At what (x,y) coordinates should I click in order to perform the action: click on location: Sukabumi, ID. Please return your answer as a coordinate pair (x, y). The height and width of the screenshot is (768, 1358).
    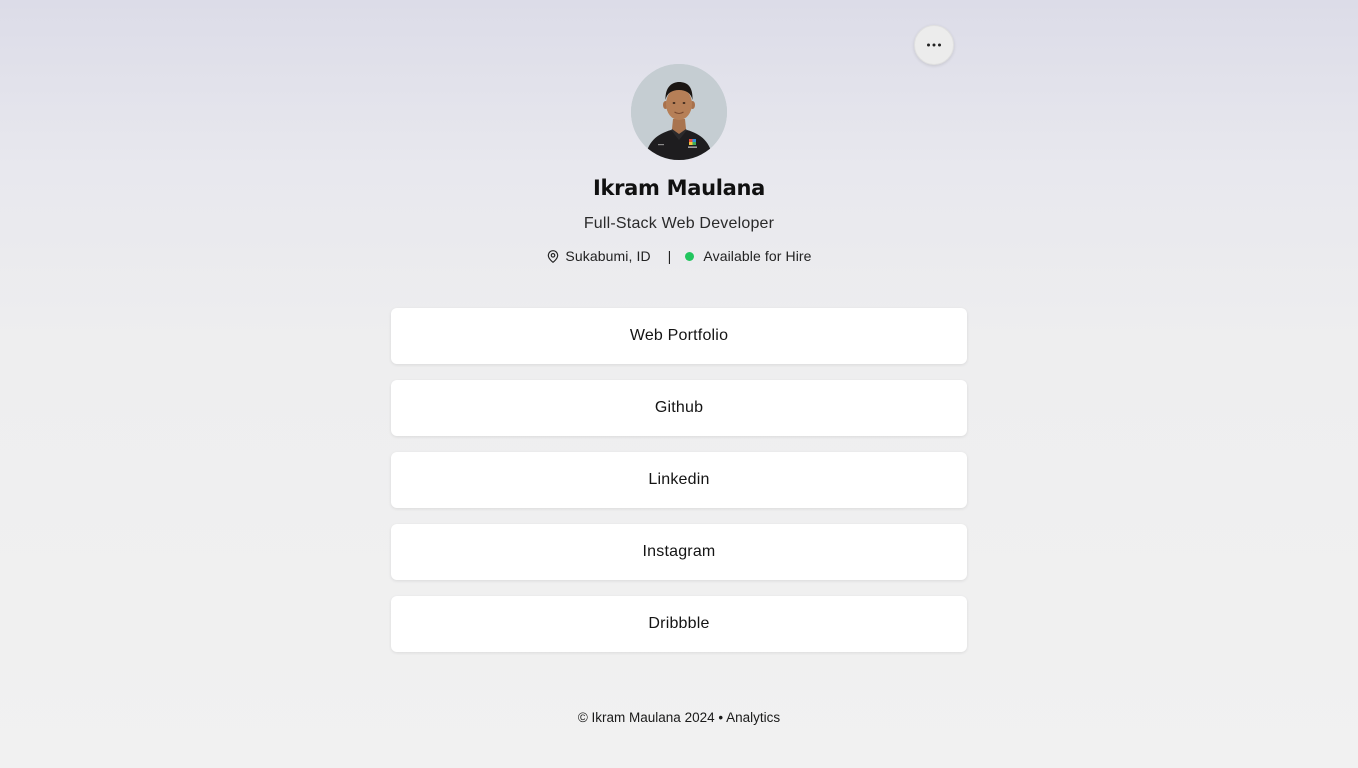
    Looking at the image, I should click on (598, 256).